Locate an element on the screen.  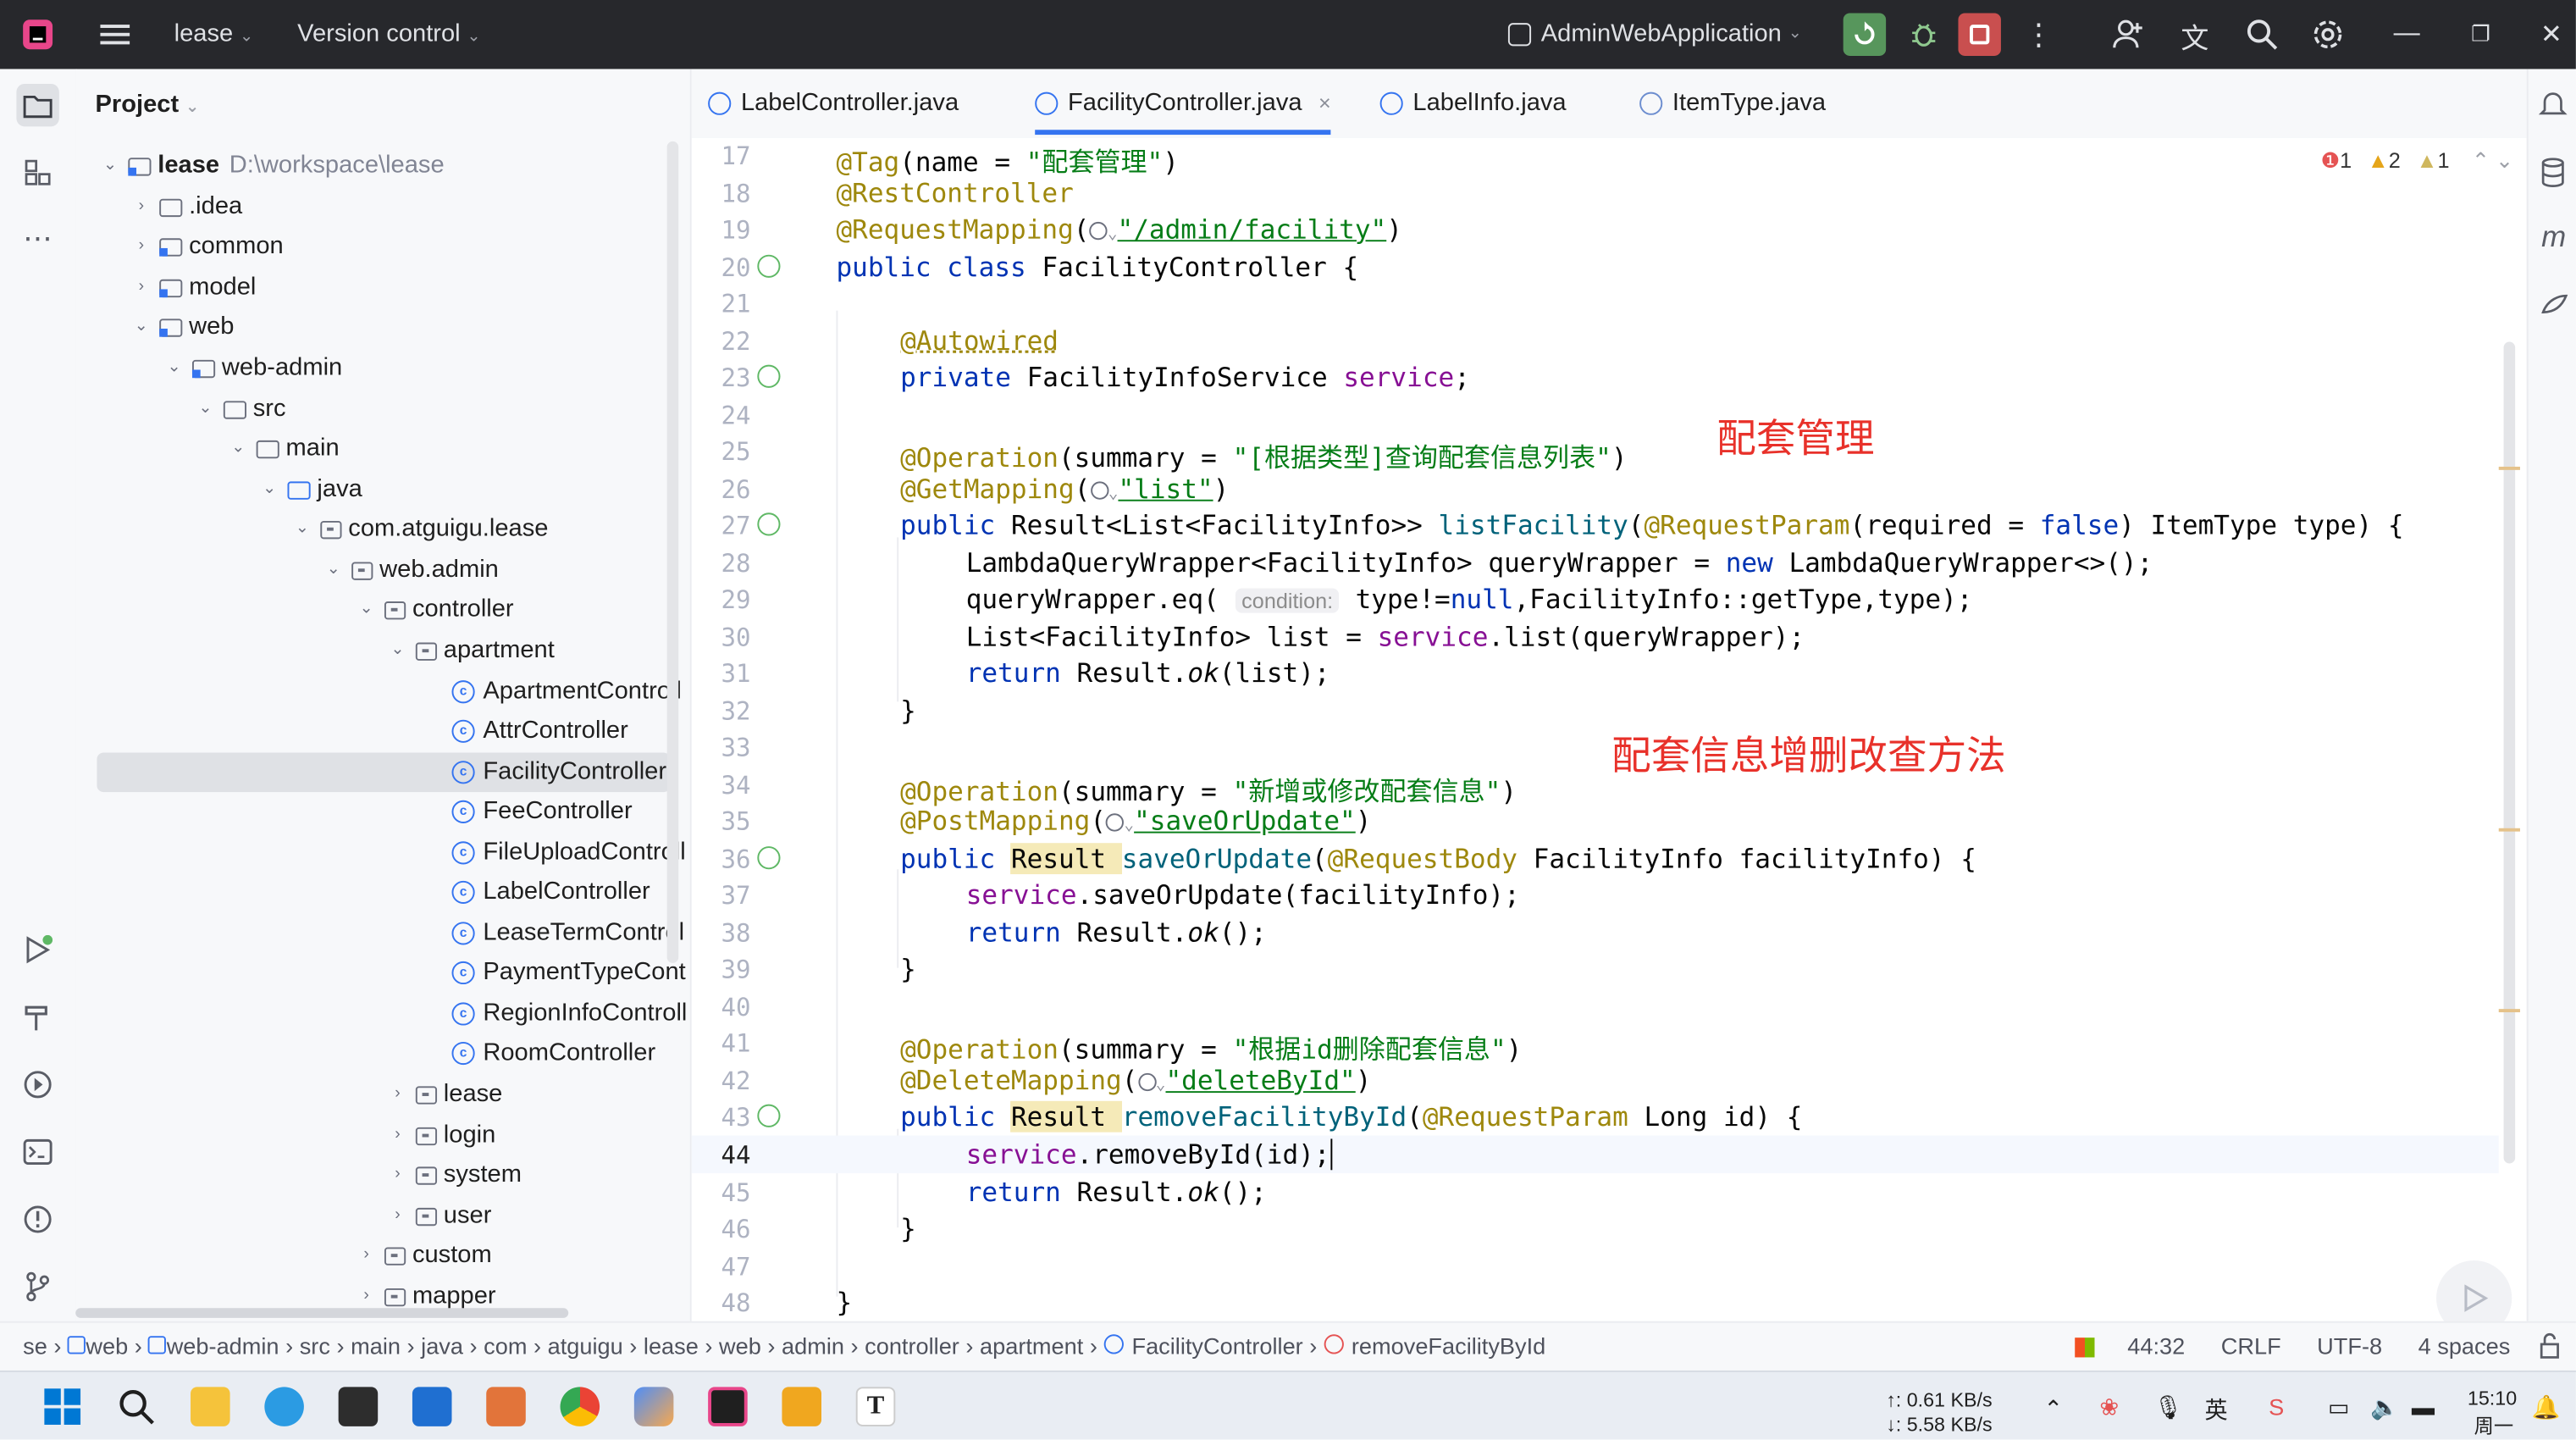
more-tools-icon: ⋯ is located at coordinates (37, 238).